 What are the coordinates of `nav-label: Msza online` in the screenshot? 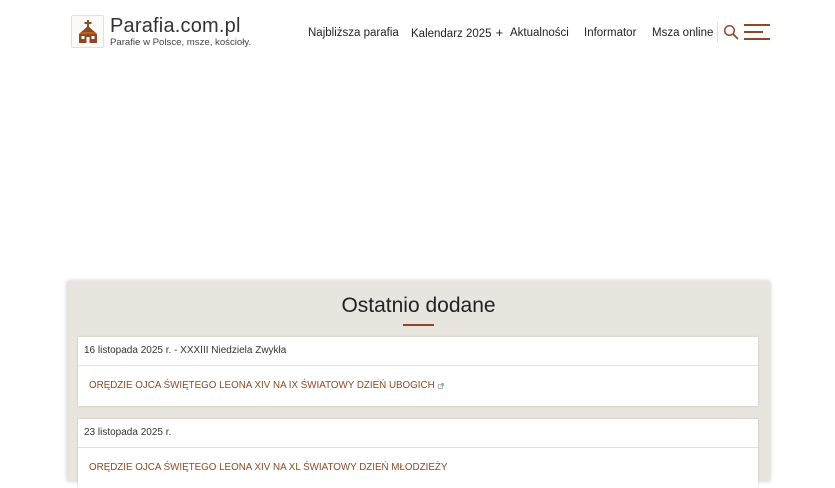 It's located at (683, 33).